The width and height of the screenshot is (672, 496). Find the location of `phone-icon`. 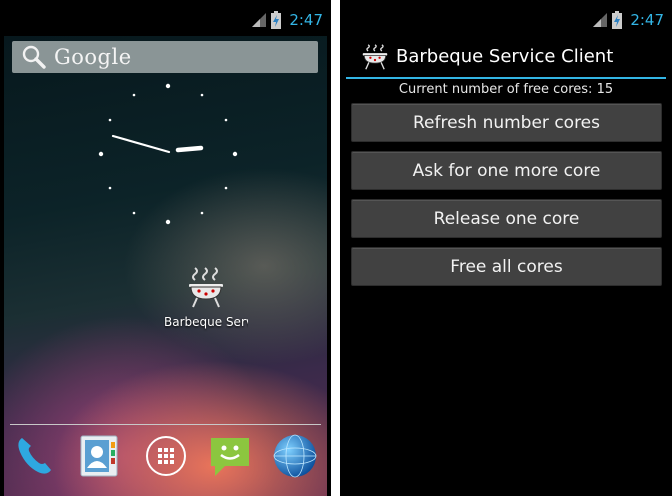

phone-icon is located at coordinates (35, 456).